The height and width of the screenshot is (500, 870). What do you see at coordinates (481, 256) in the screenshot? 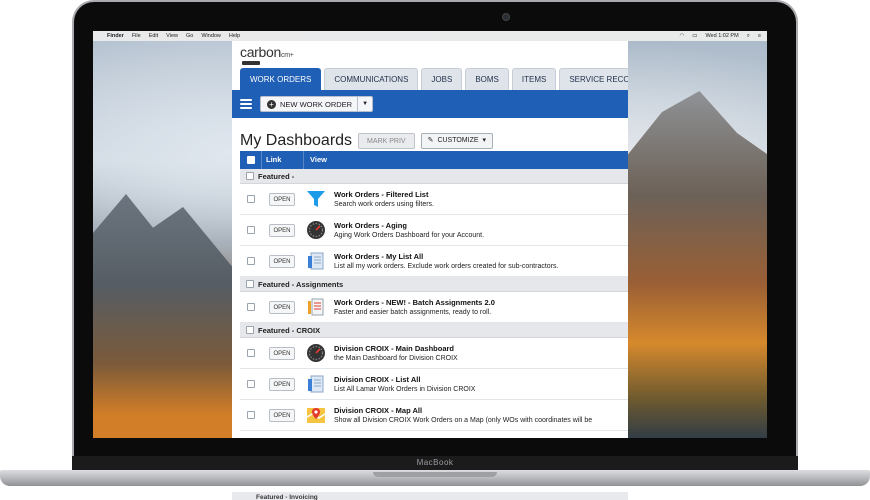
I see `row-title: Work Orders - My List All` at bounding box center [481, 256].